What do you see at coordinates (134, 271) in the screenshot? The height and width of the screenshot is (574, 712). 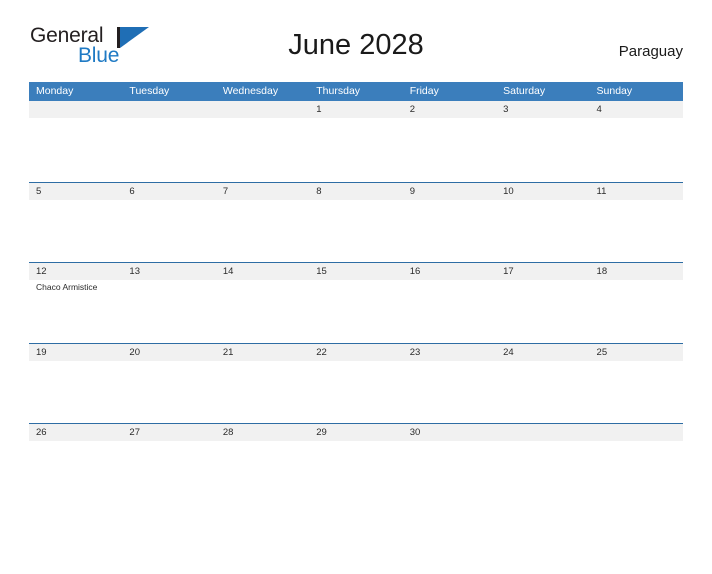 I see `day-number: 13` at bounding box center [134, 271].